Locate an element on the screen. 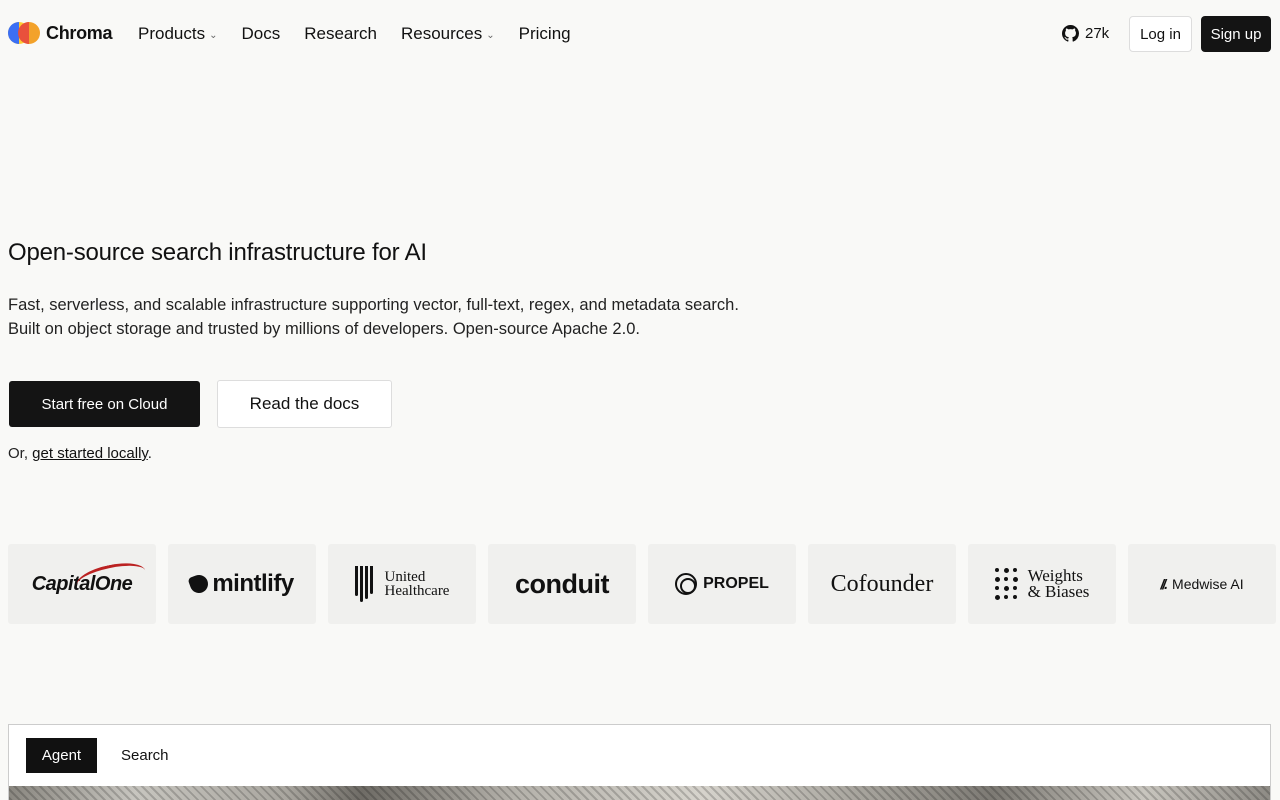 The image size is (1280, 800). login-button: Log in is located at coordinates (1160, 34).